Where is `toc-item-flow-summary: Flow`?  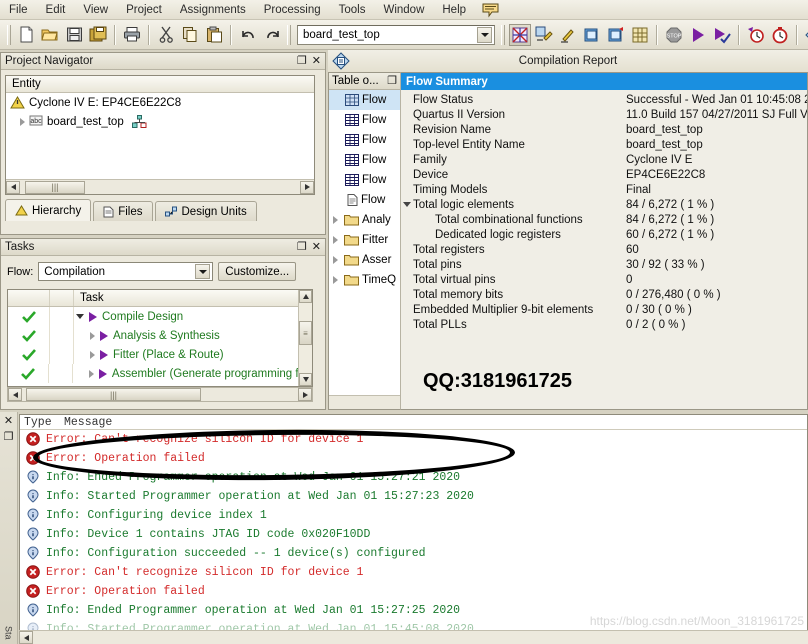 toc-item-flow-summary: Flow is located at coordinates (364, 100).